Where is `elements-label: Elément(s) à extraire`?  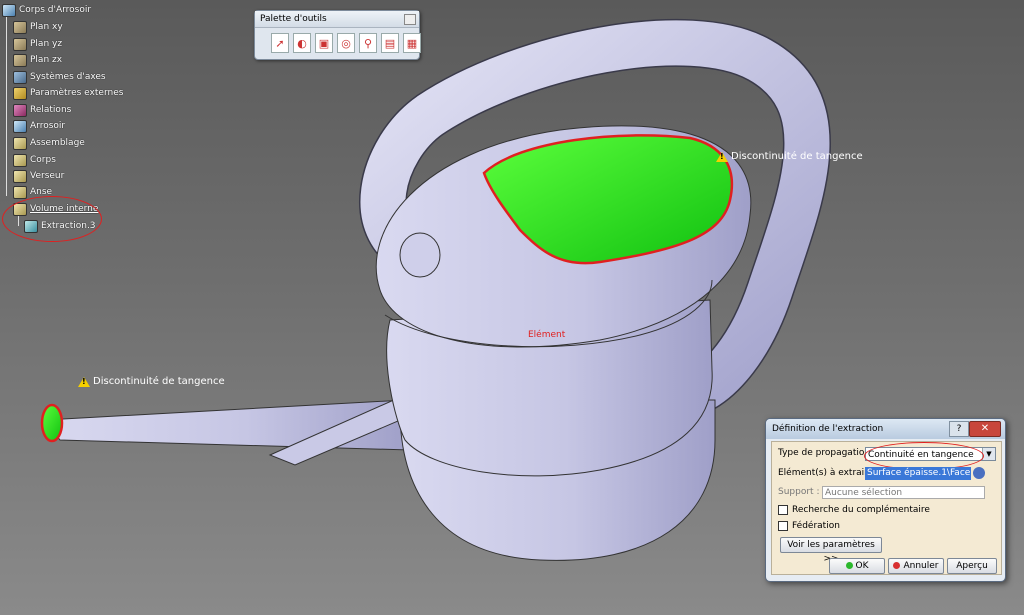 elements-label: Elément(s) à extraire is located at coordinates (826, 473).